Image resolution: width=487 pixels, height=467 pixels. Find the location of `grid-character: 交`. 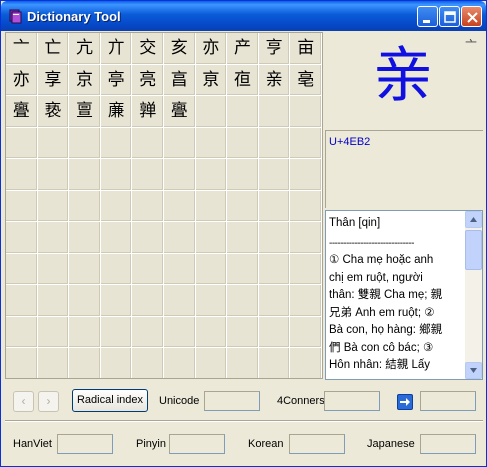

grid-character: 交 is located at coordinates (148, 49).